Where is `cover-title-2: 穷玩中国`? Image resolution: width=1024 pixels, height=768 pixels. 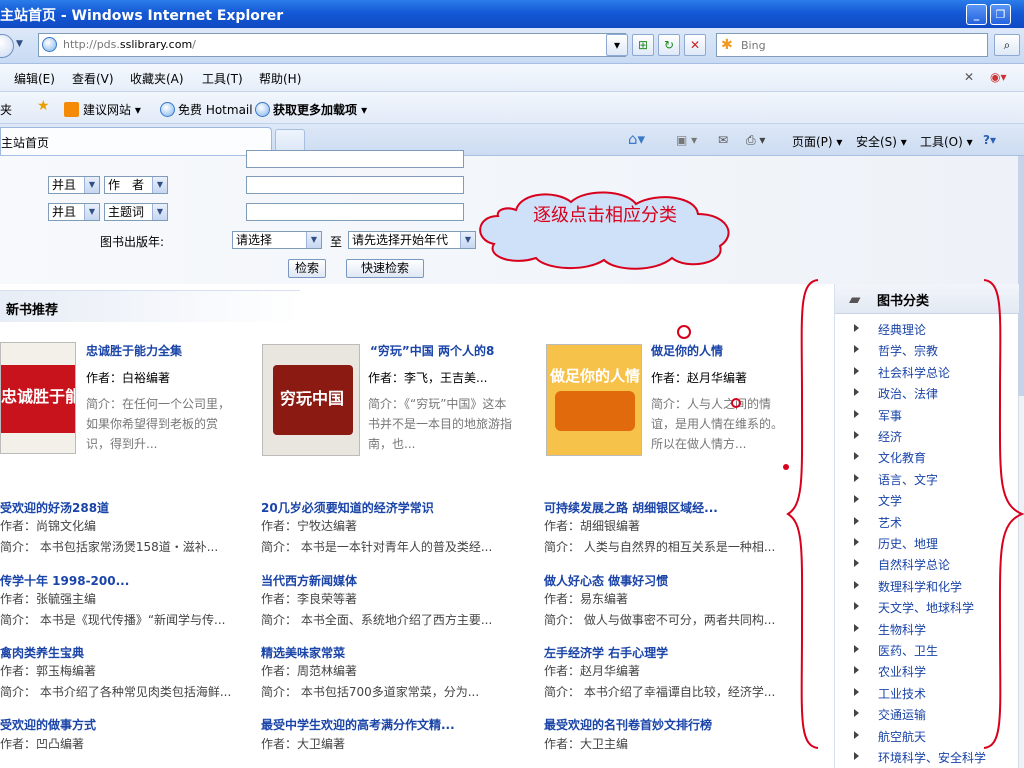 cover-title-2: 穷玩中国 is located at coordinates (311, 398).